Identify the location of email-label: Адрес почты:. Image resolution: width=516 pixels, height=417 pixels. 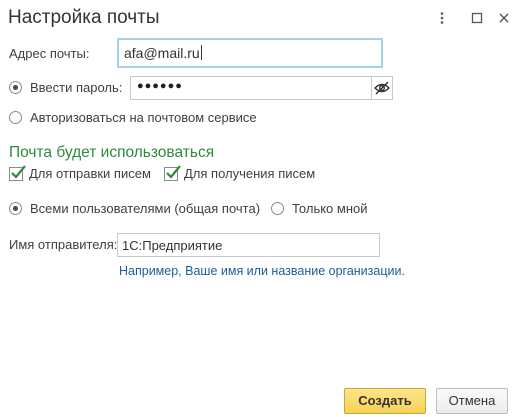
(49, 53).